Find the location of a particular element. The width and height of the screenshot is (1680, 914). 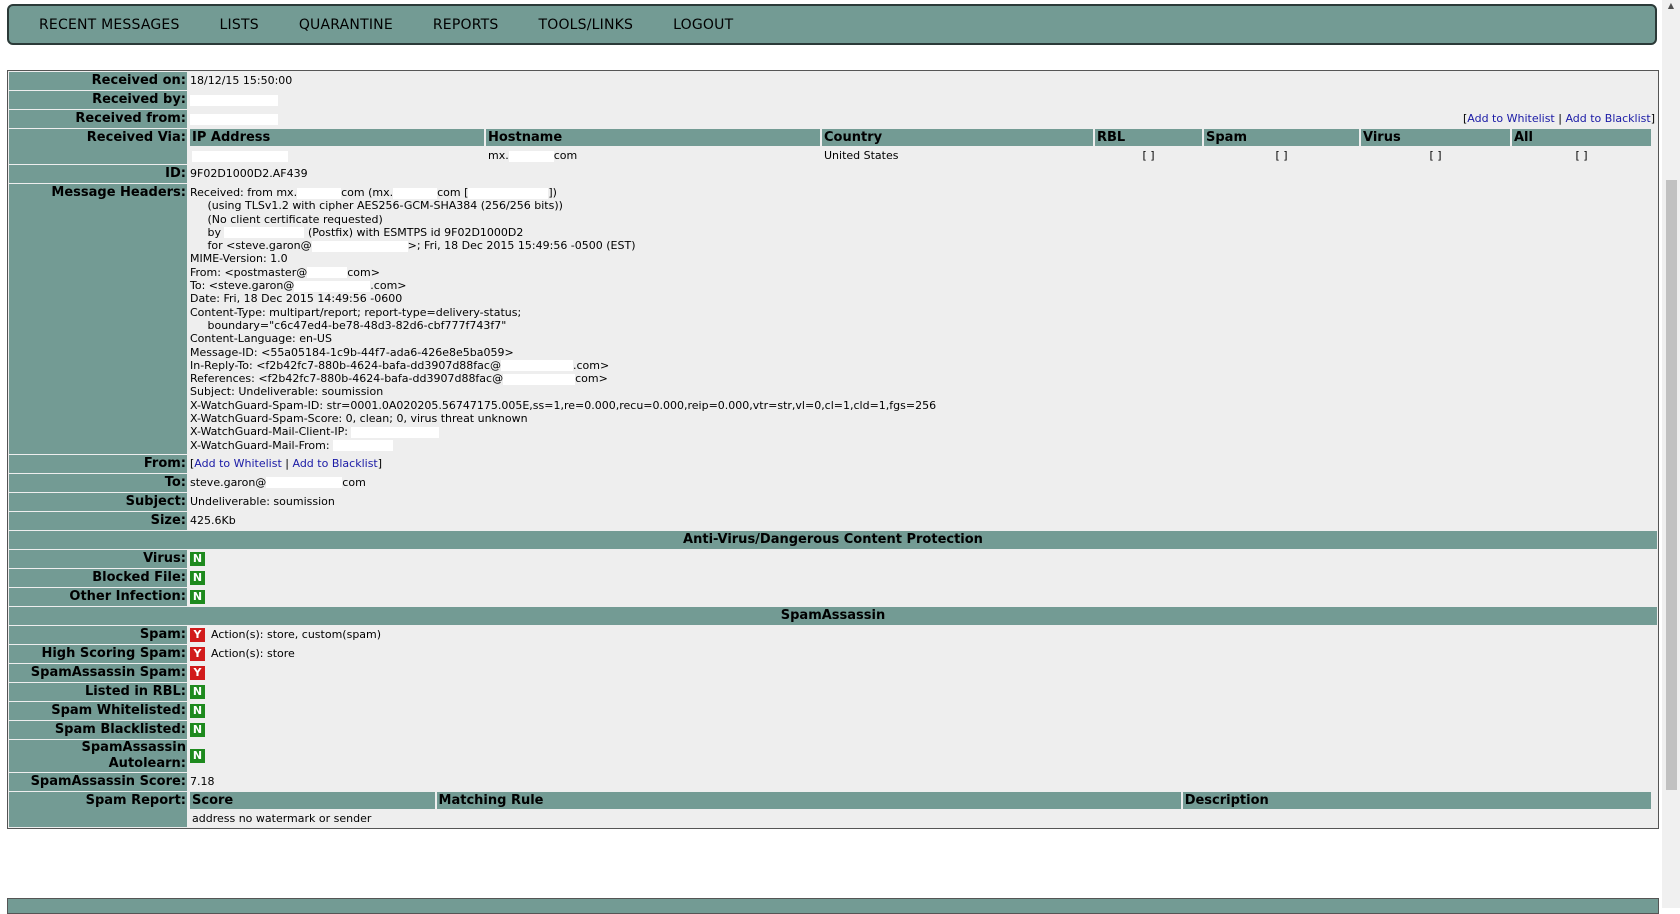

row-id: ID: 9F02D1000D2.AF439 is located at coordinates (833, 174).